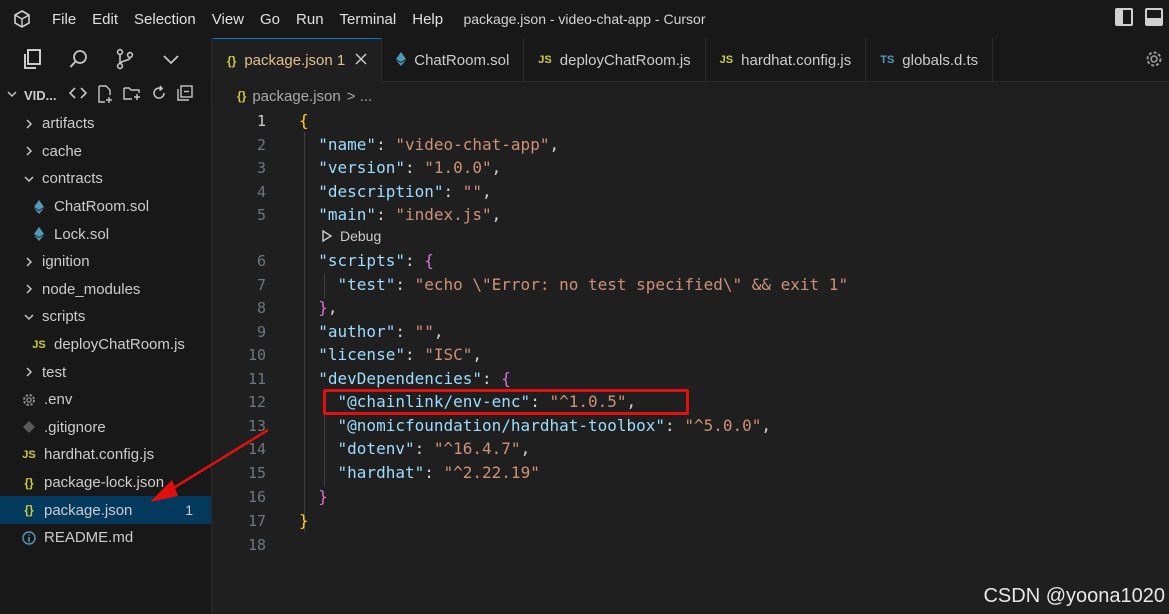  What do you see at coordinates (615, 60) in the screenshot?
I see `editor-tab: JS deployChatRoom.js` at bounding box center [615, 60].